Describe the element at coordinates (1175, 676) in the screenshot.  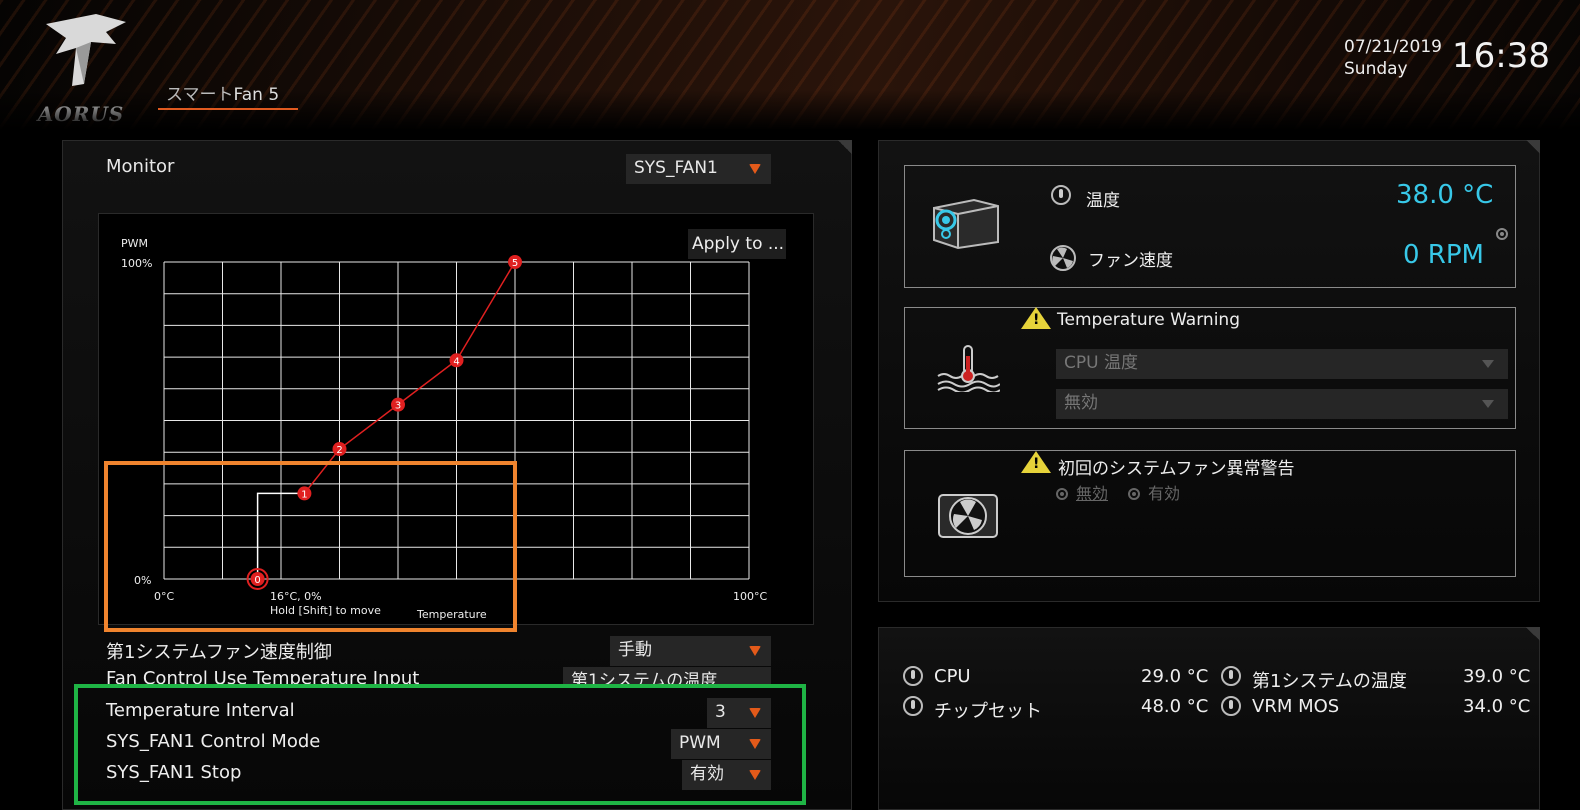
I see `cpu-temp-value: 29.0 °C` at that location.